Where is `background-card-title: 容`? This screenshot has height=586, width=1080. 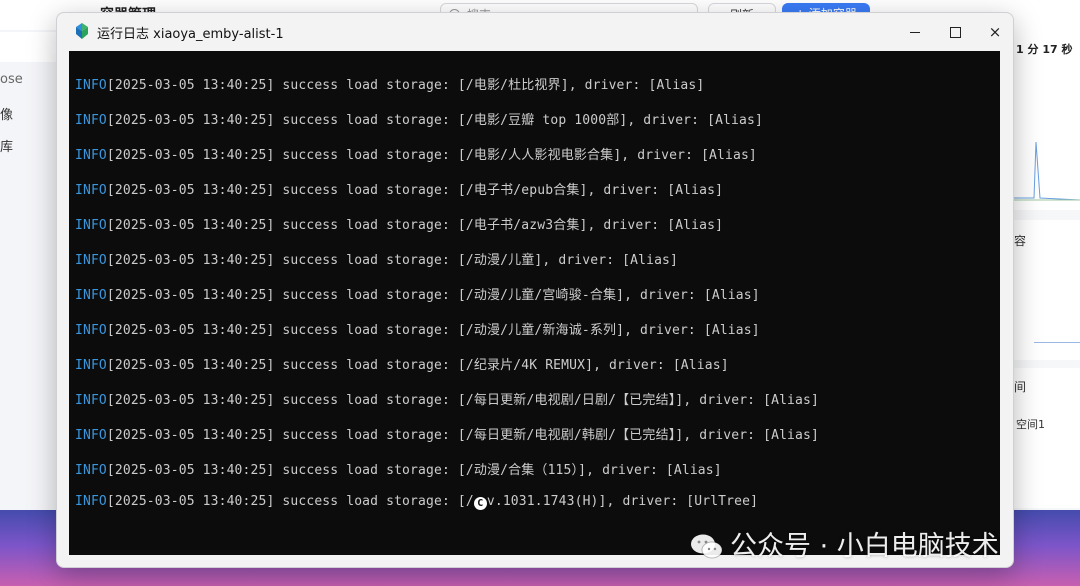 background-card-title: 容 is located at coordinates (1020, 241).